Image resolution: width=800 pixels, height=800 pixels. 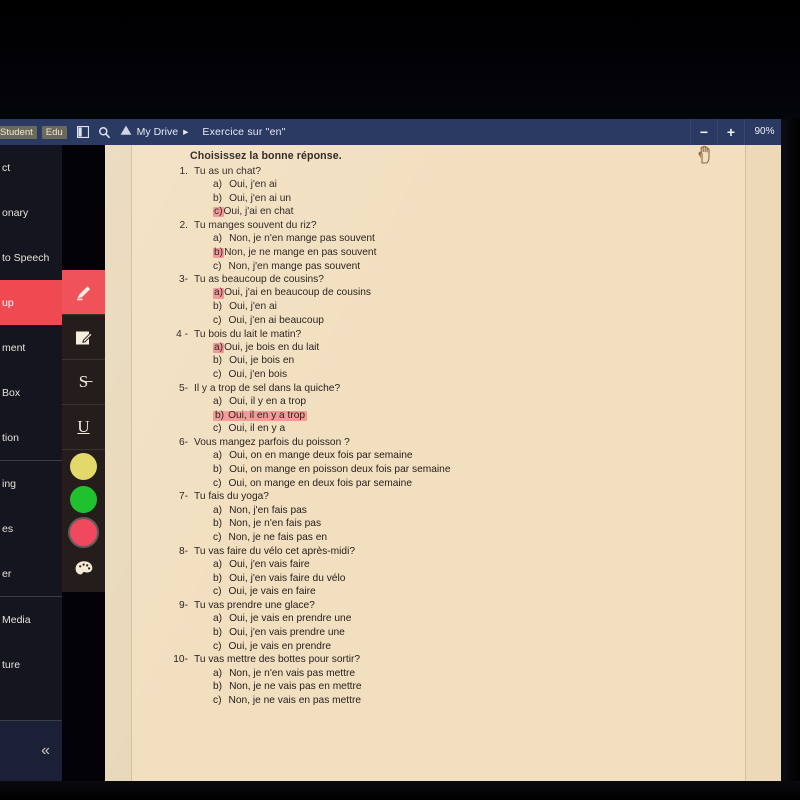 I want to click on chevron-right-icon: ▸, so click(x=186, y=132).